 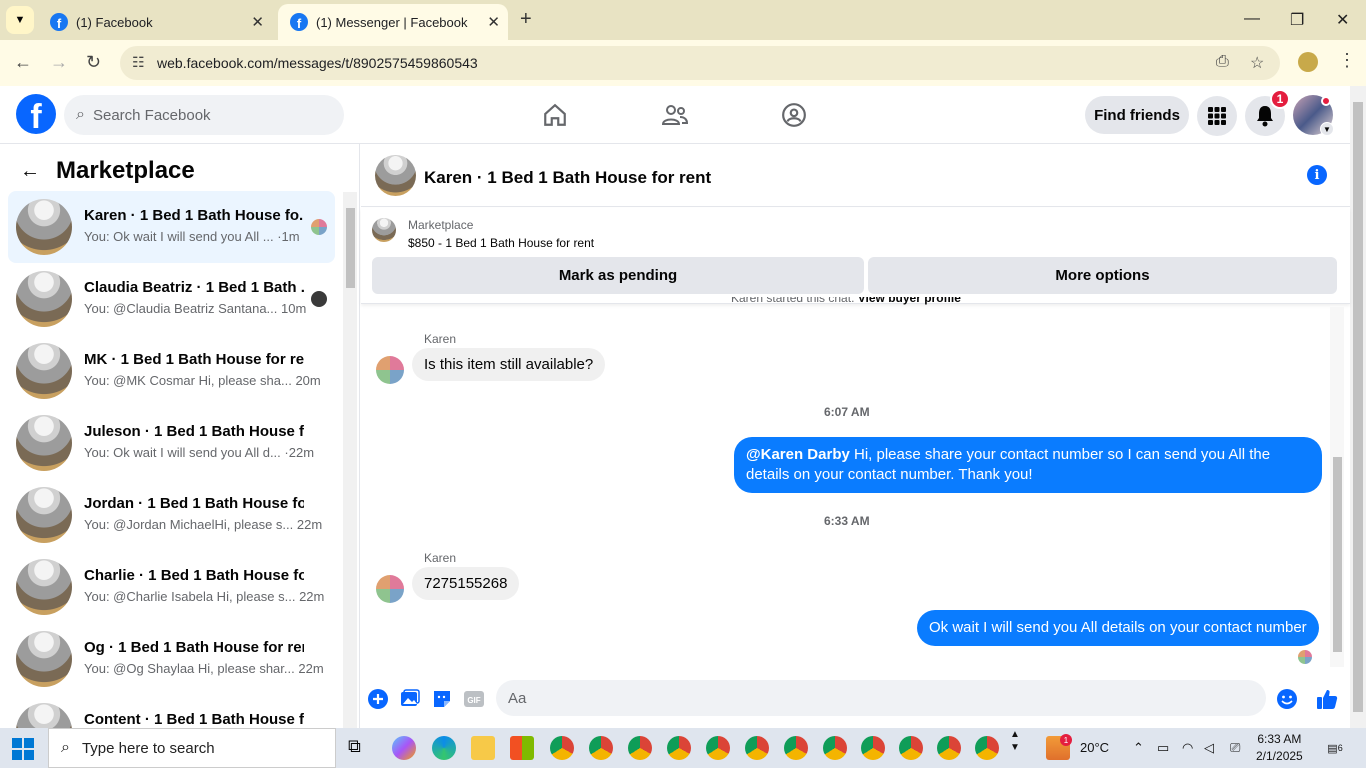 What do you see at coordinates (93, 62) in the screenshot?
I see `reload-icon: ↻` at bounding box center [93, 62].